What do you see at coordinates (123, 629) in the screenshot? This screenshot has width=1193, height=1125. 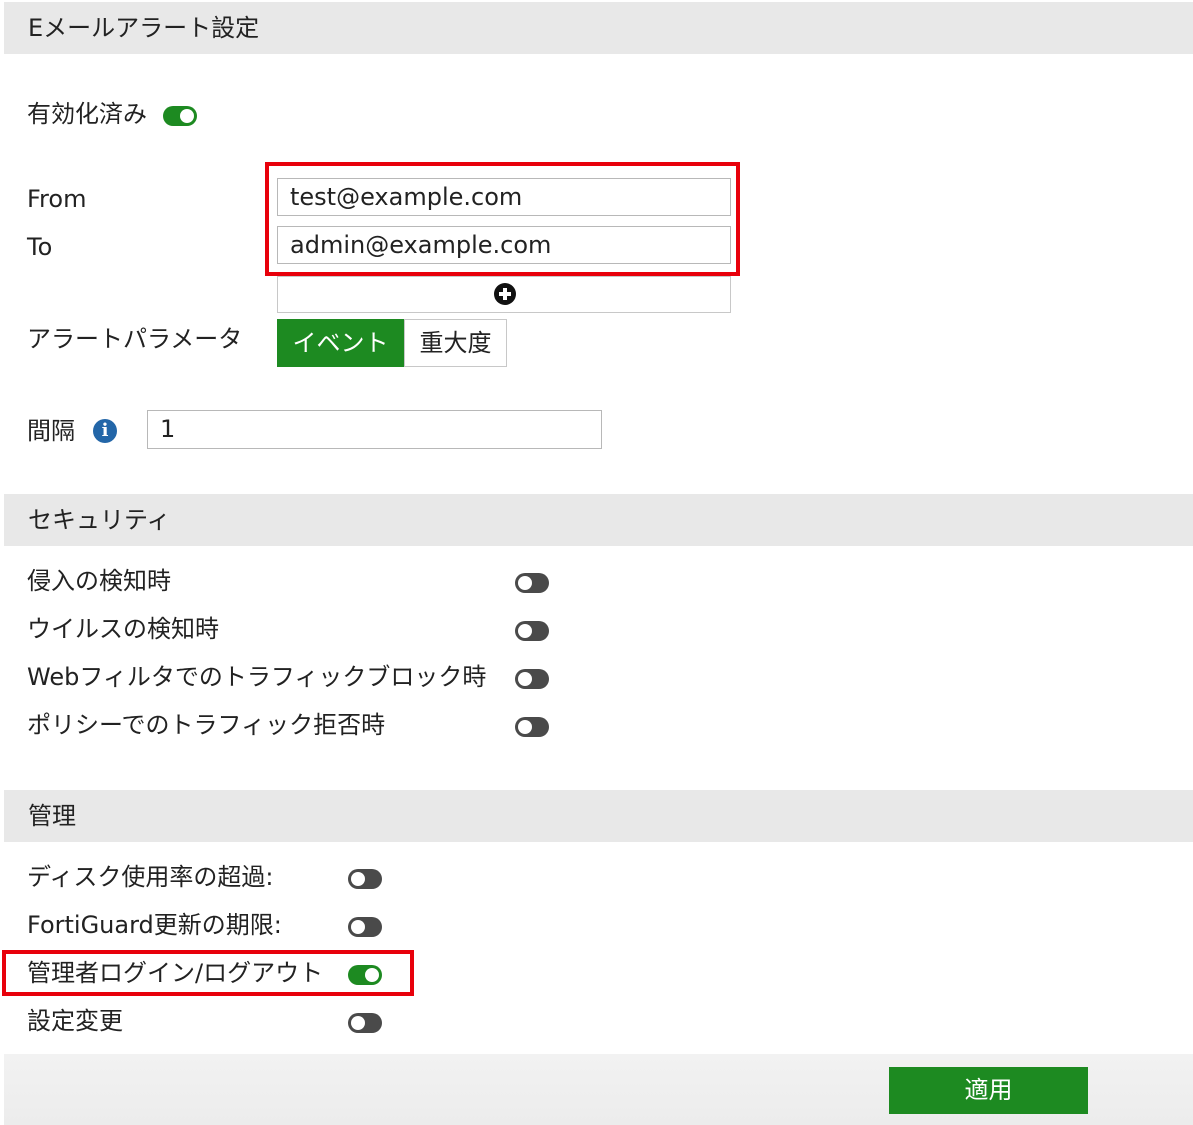 I see `security-item-virus-label: ウイルスの検知時` at bounding box center [123, 629].